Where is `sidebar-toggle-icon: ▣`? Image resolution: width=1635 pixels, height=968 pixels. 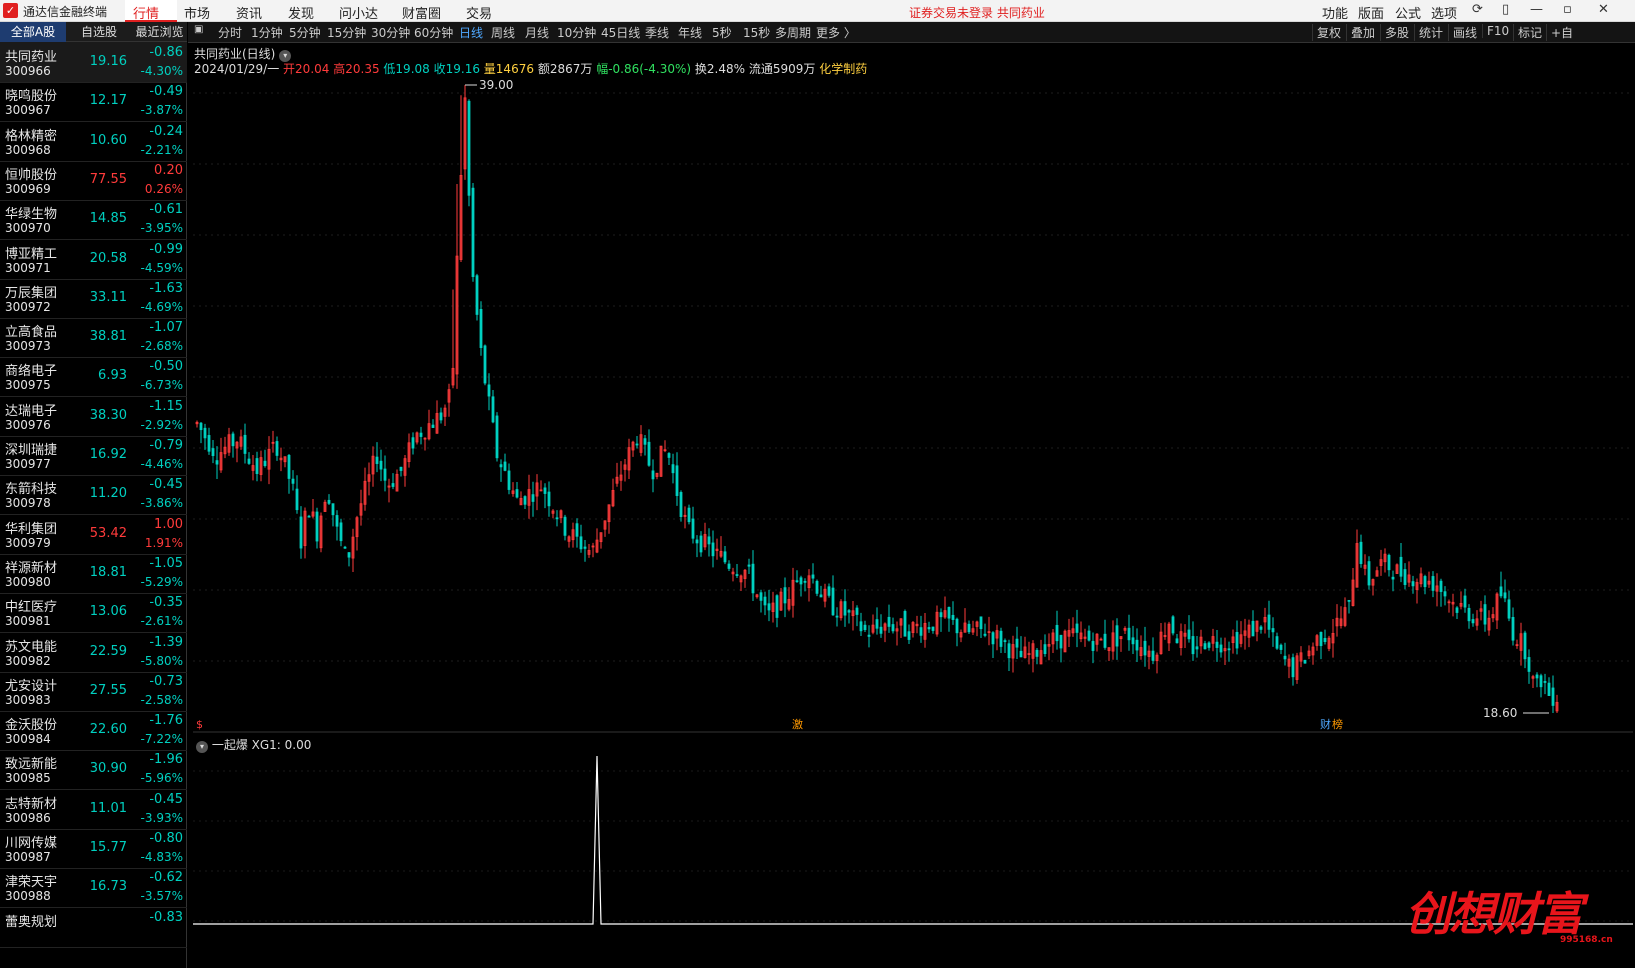
sidebar-toggle-icon: ▣ is located at coordinates (198, 29).